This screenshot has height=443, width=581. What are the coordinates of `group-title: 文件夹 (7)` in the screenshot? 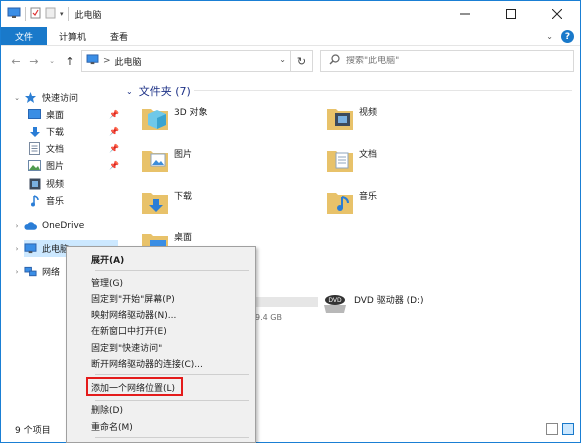 It's located at (164, 91).